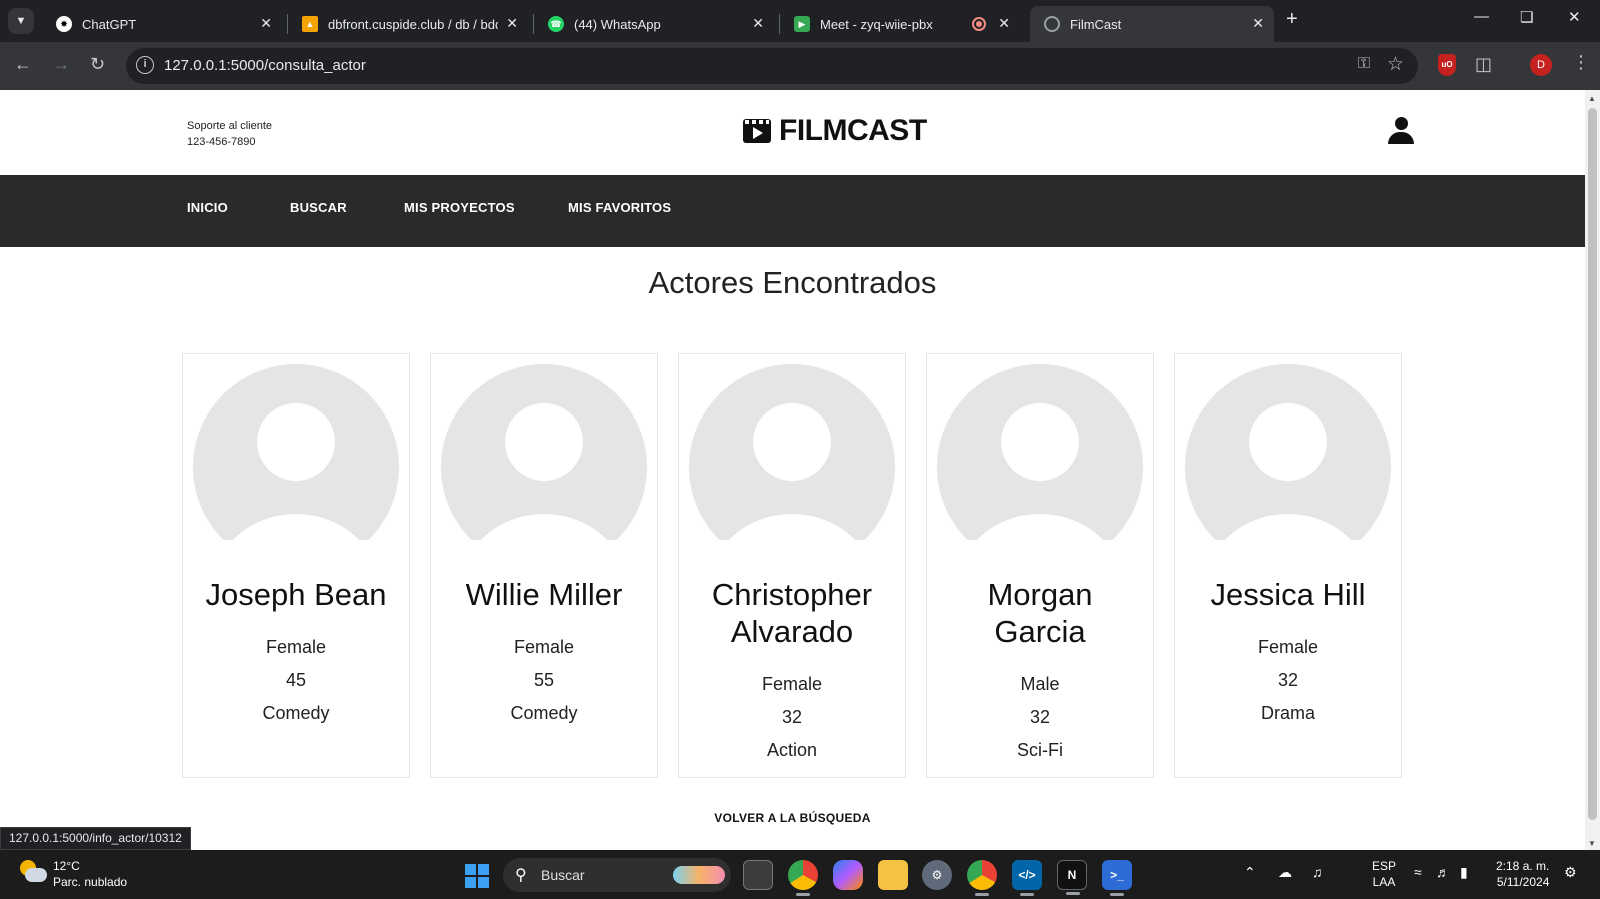 This screenshot has height=899, width=1600. What do you see at coordinates (1483, 64) in the screenshot?
I see `extensions-puzzle-icon: ◫` at bounding box center [1483, 64].